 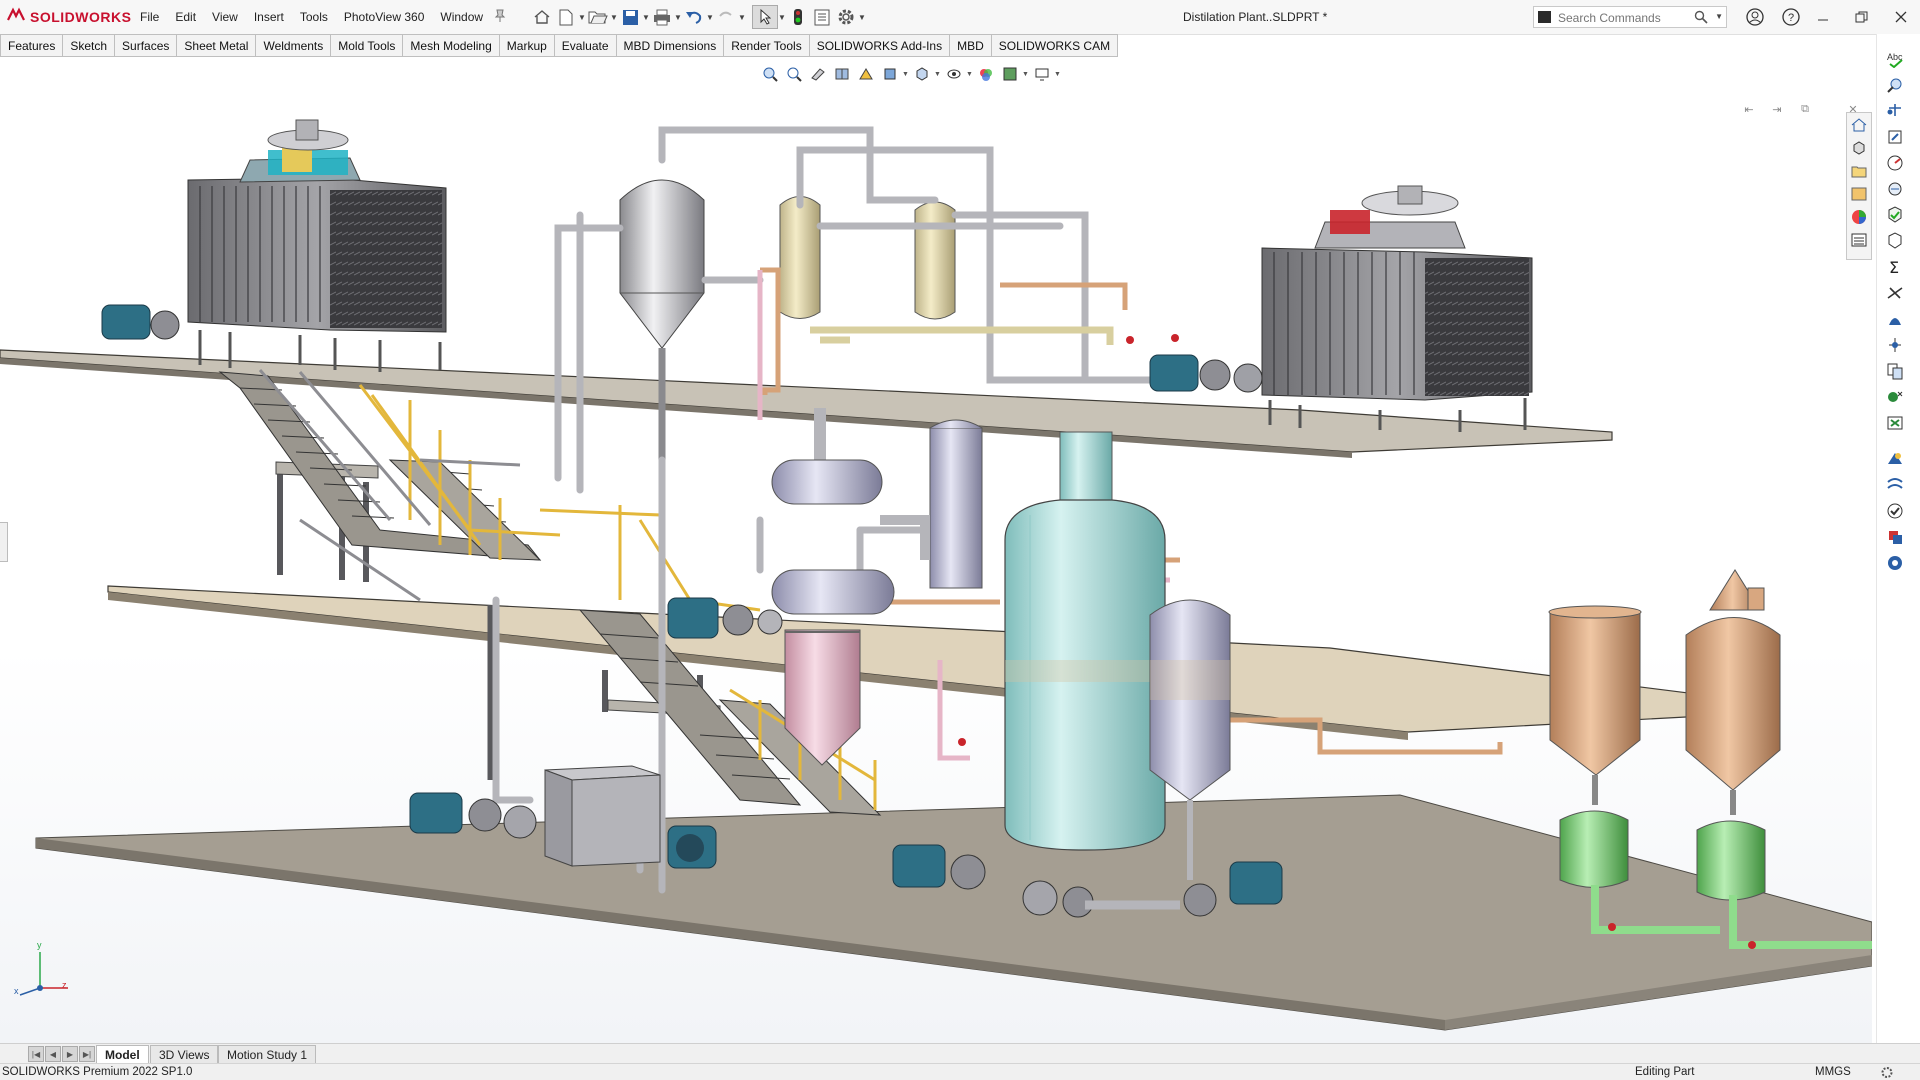 I want to click on menu-file: File, so click(x=149, y=17).